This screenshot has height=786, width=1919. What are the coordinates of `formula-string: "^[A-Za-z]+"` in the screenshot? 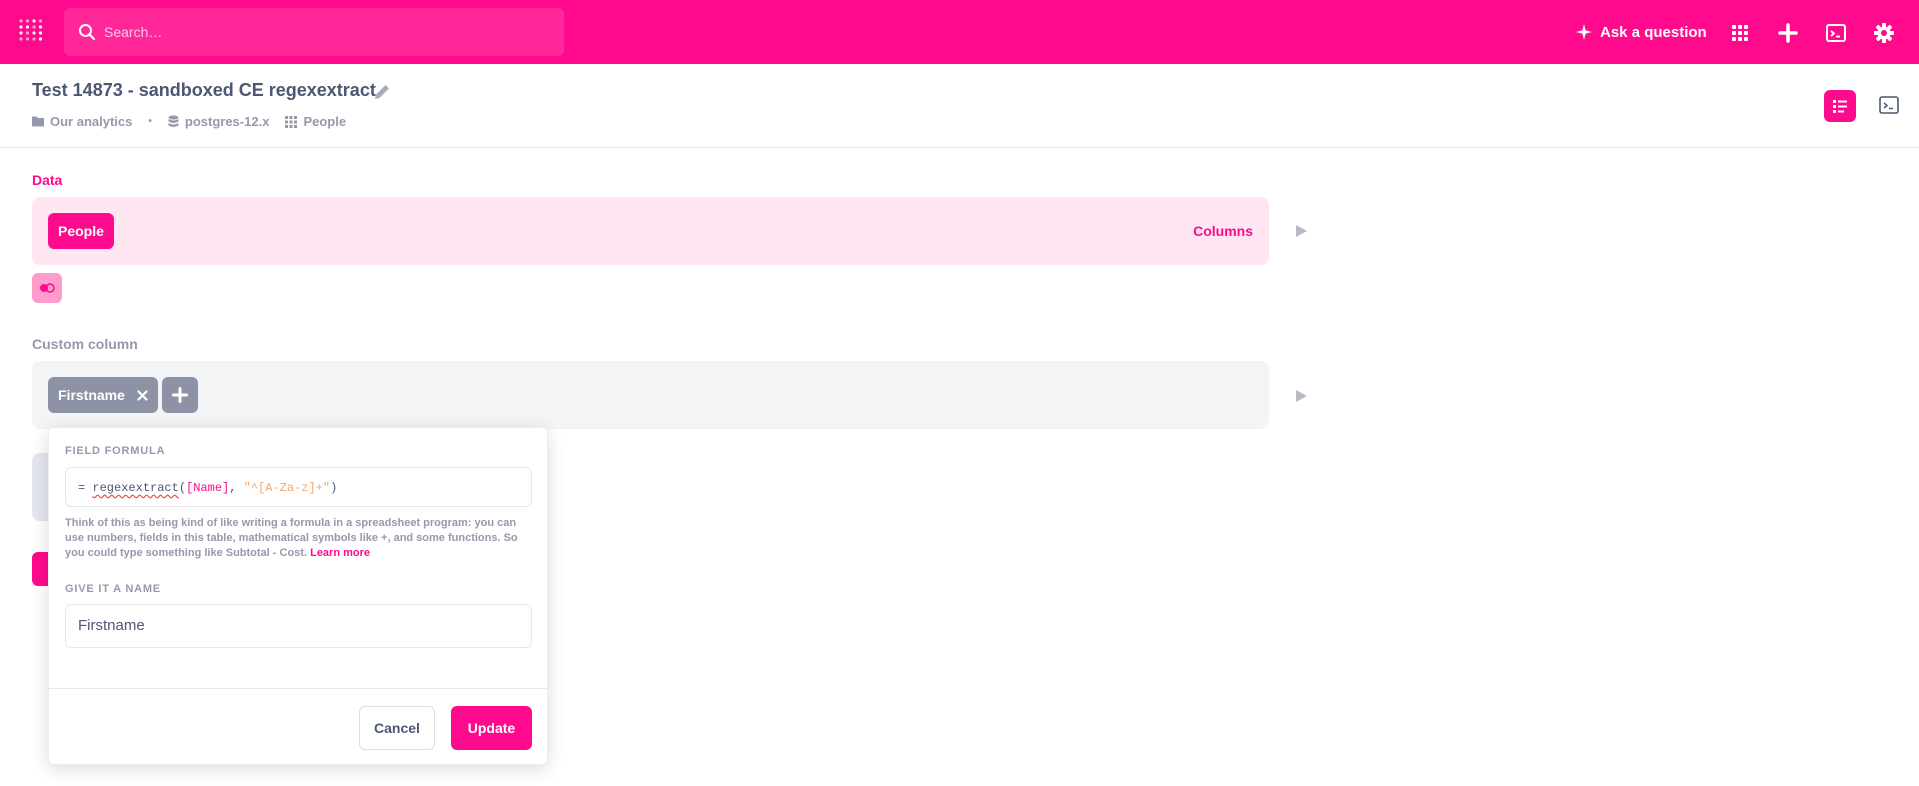 It's located at (287, 488).